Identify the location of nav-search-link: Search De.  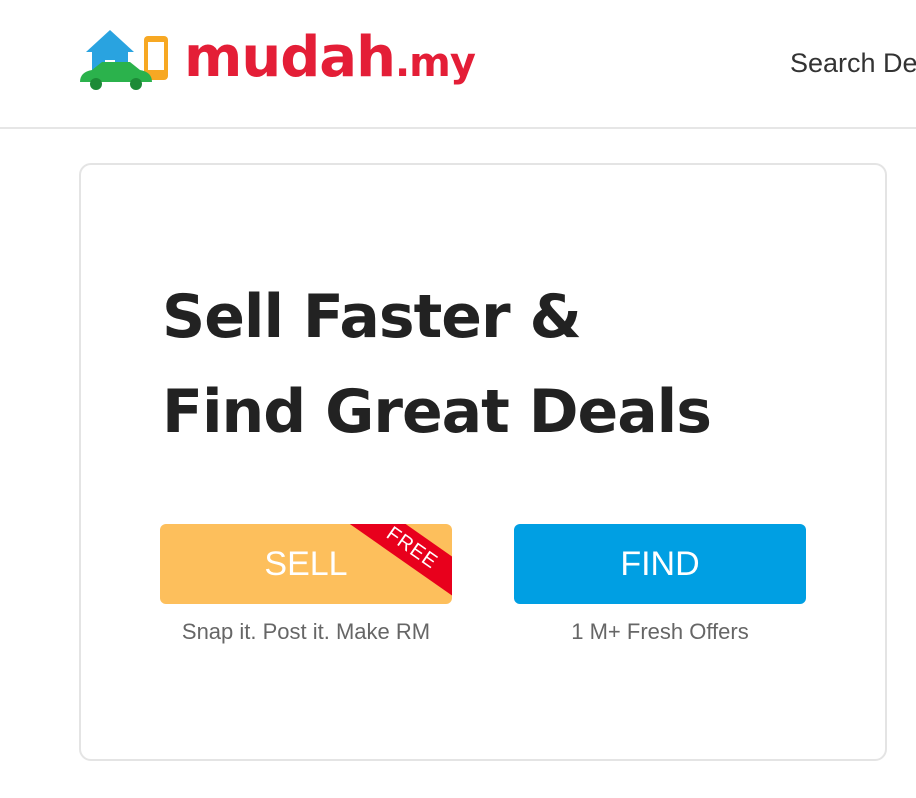
(853, 63).